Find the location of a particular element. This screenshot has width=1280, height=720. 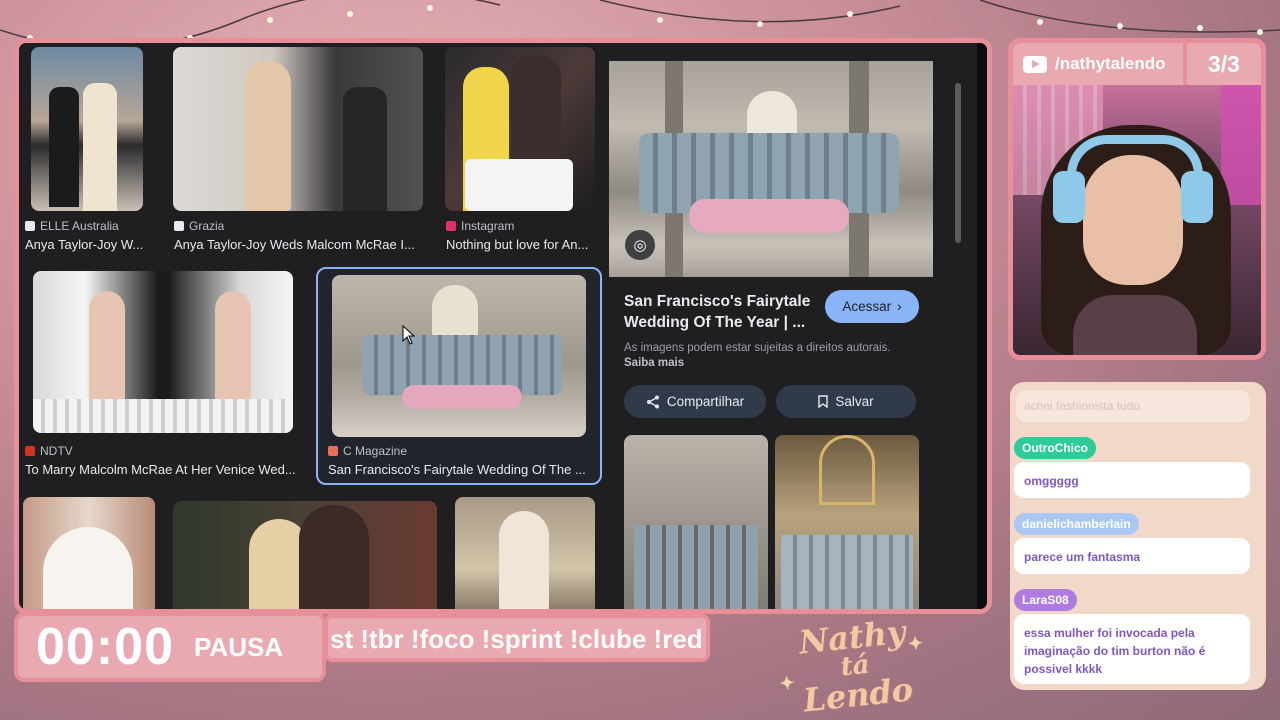

commands-ticker: st !tbr !foco !sprint !clube !red is located at coordinates (517, 638).